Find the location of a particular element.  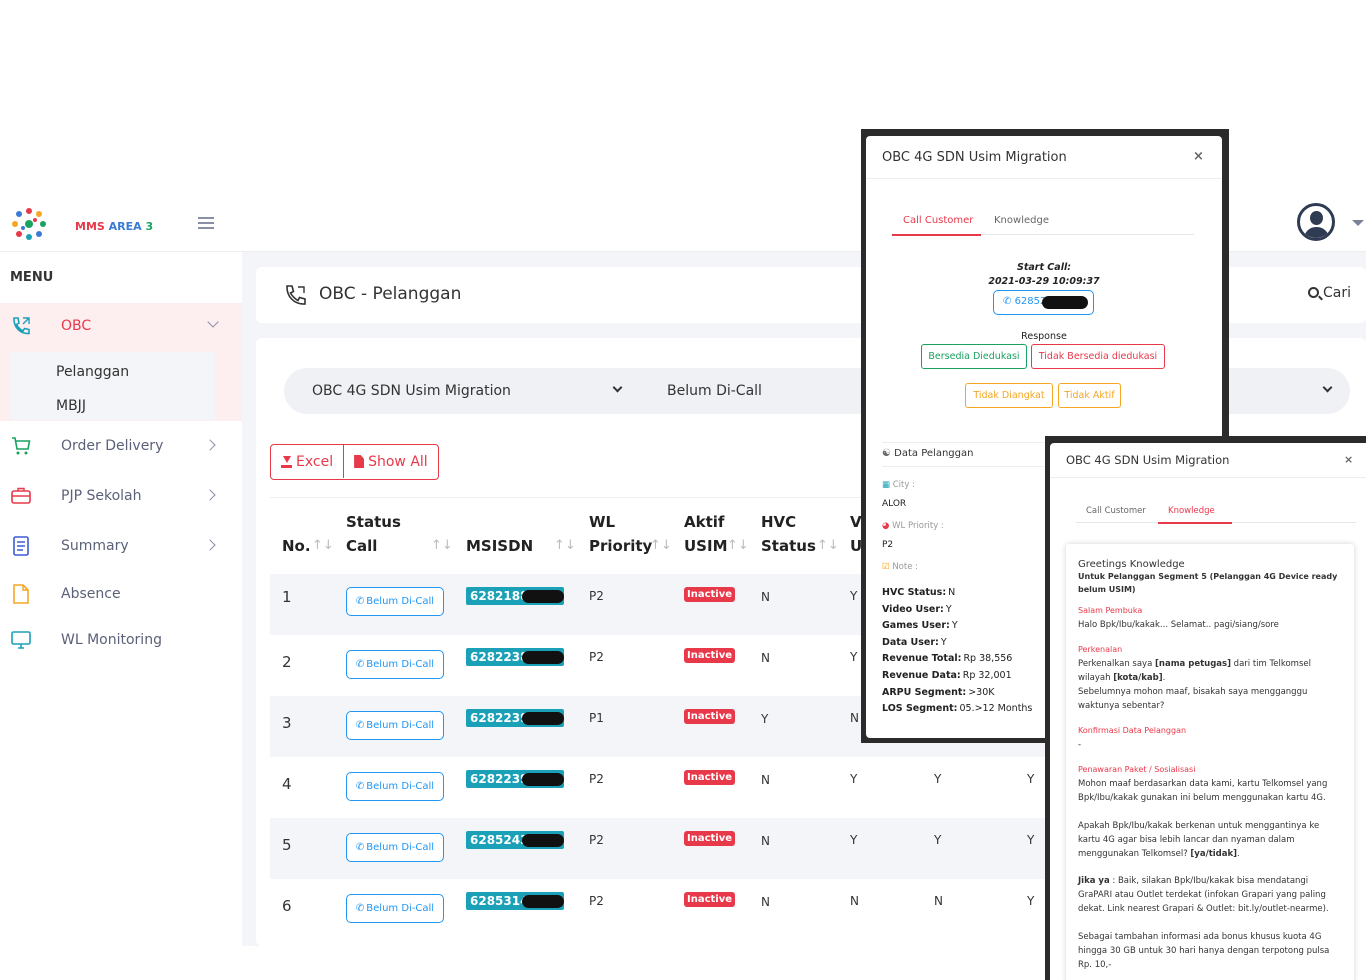

column-header-hvc: HVC is located at coordinates (778, 522).